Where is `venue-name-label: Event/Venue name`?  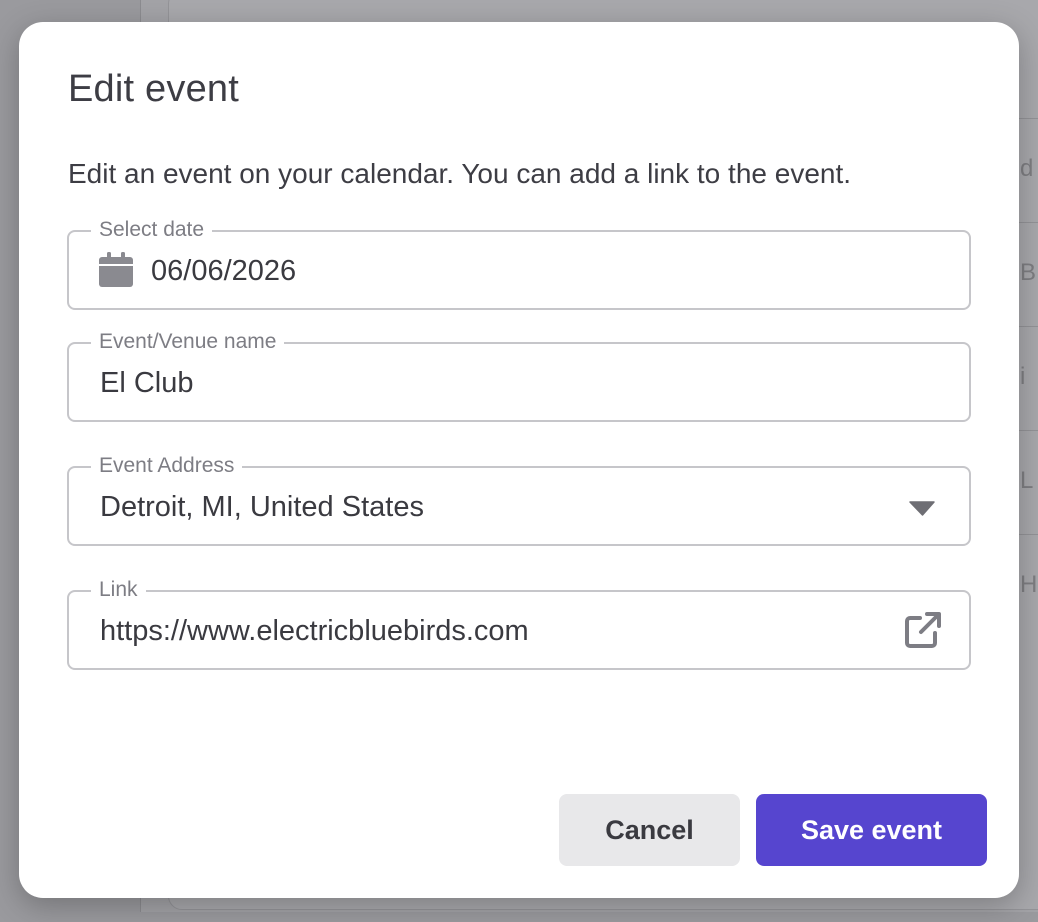 venue-name-label: Event/Venue name is located at coordinates (188, 342).